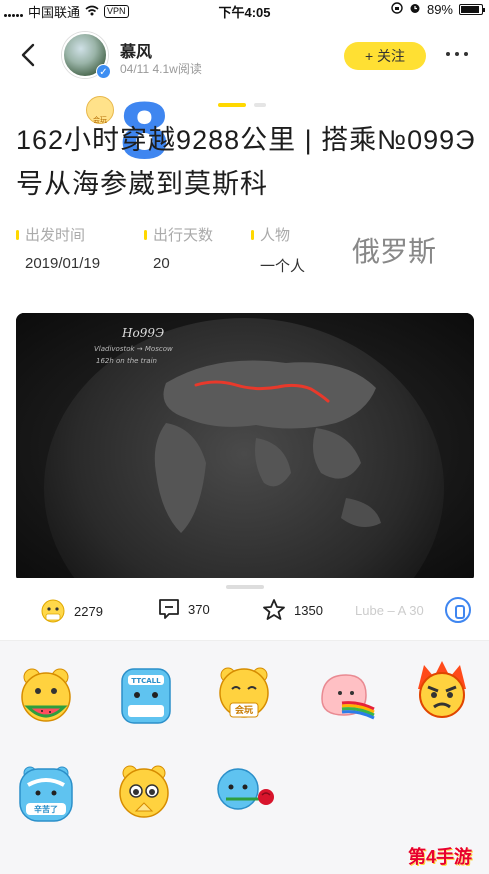 Image resolution: width=489 pixels, height=874 pixels. Describe the element at coordinates (178, 248) in the screenshot. I see `info-days: 出行天数 20` at that location.